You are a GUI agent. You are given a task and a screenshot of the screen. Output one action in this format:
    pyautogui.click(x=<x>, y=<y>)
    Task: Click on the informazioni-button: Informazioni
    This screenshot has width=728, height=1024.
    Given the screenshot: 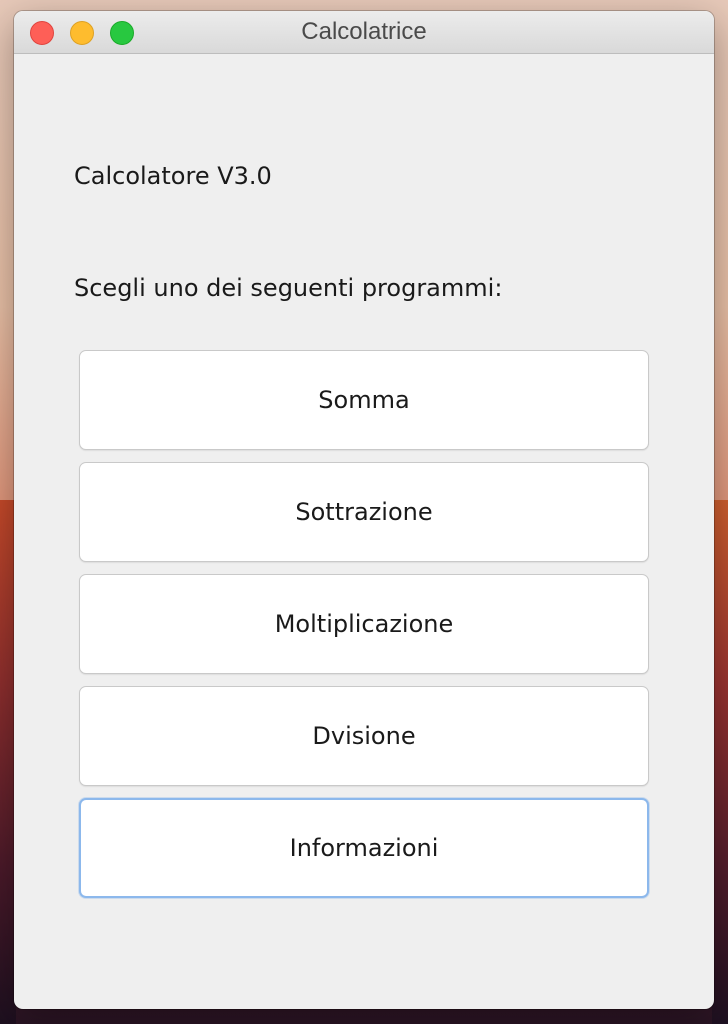 What is the action you would take?
    pyautogui.click(x=364, y=848)
    